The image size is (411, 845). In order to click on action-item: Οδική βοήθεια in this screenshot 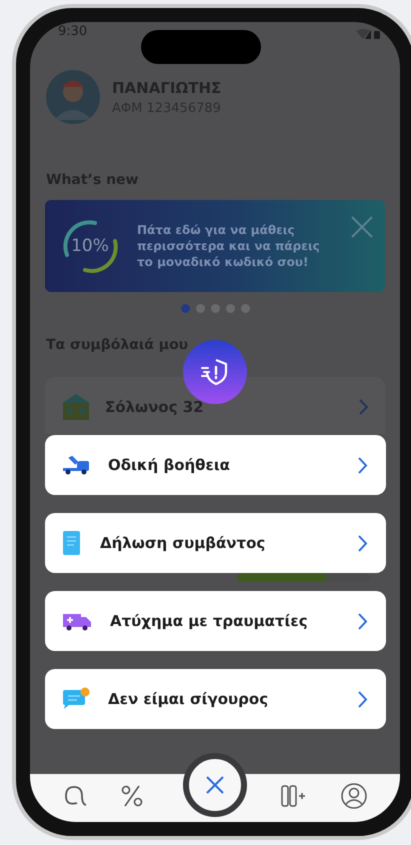, I will do `click(215, 465)`.